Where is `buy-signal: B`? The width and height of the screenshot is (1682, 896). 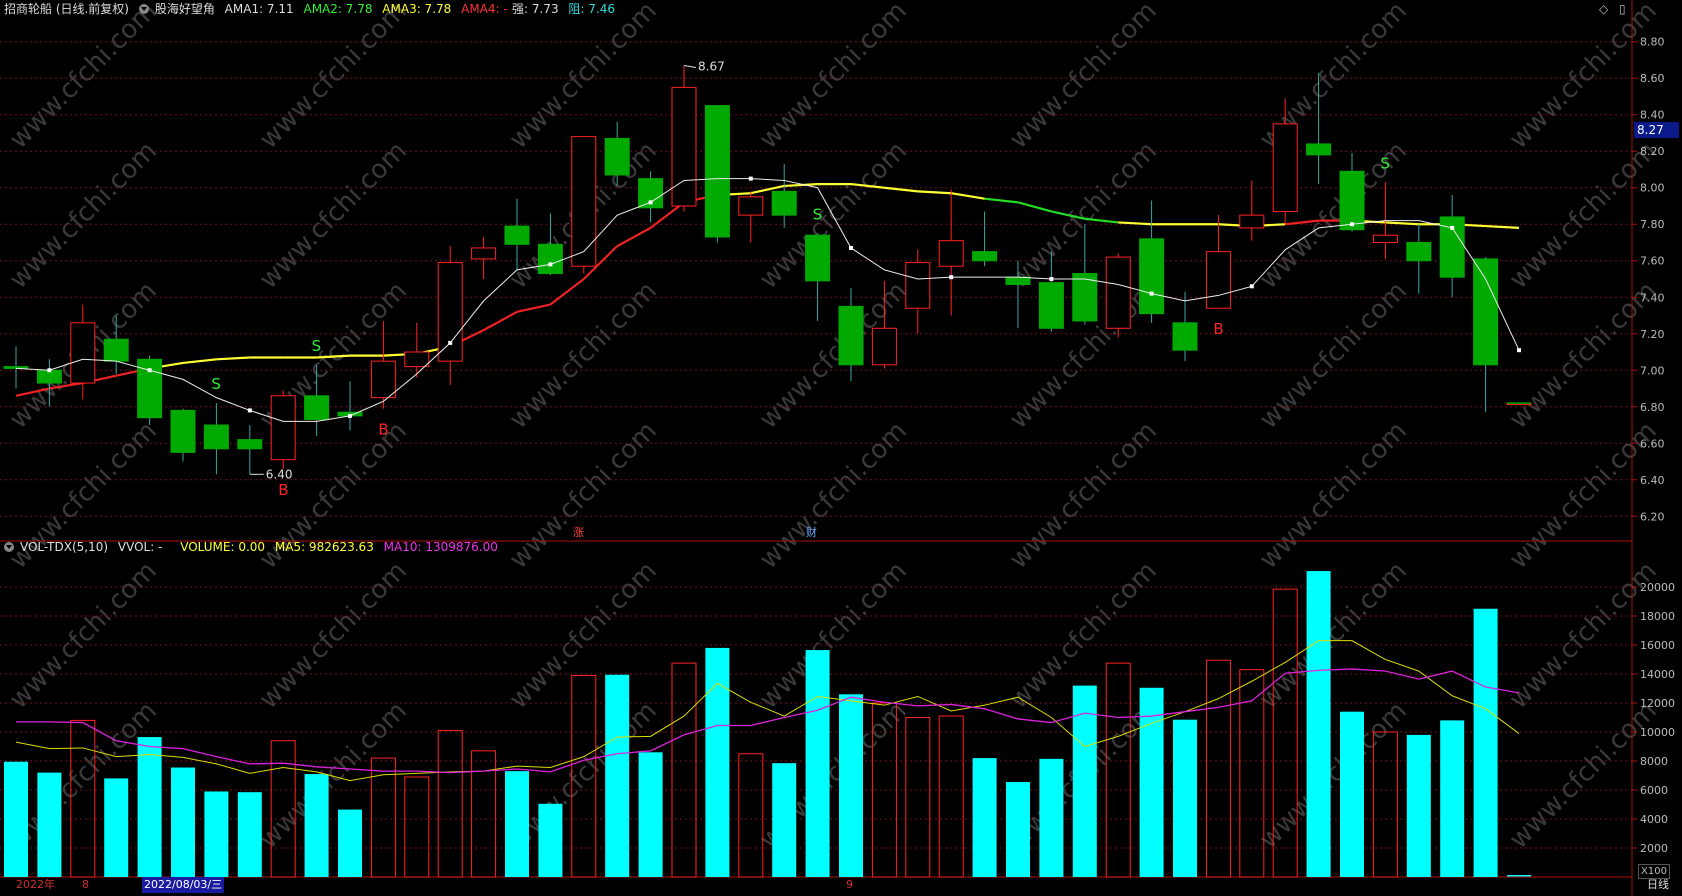
buy-signal: B is located at coordinates (383, 430).